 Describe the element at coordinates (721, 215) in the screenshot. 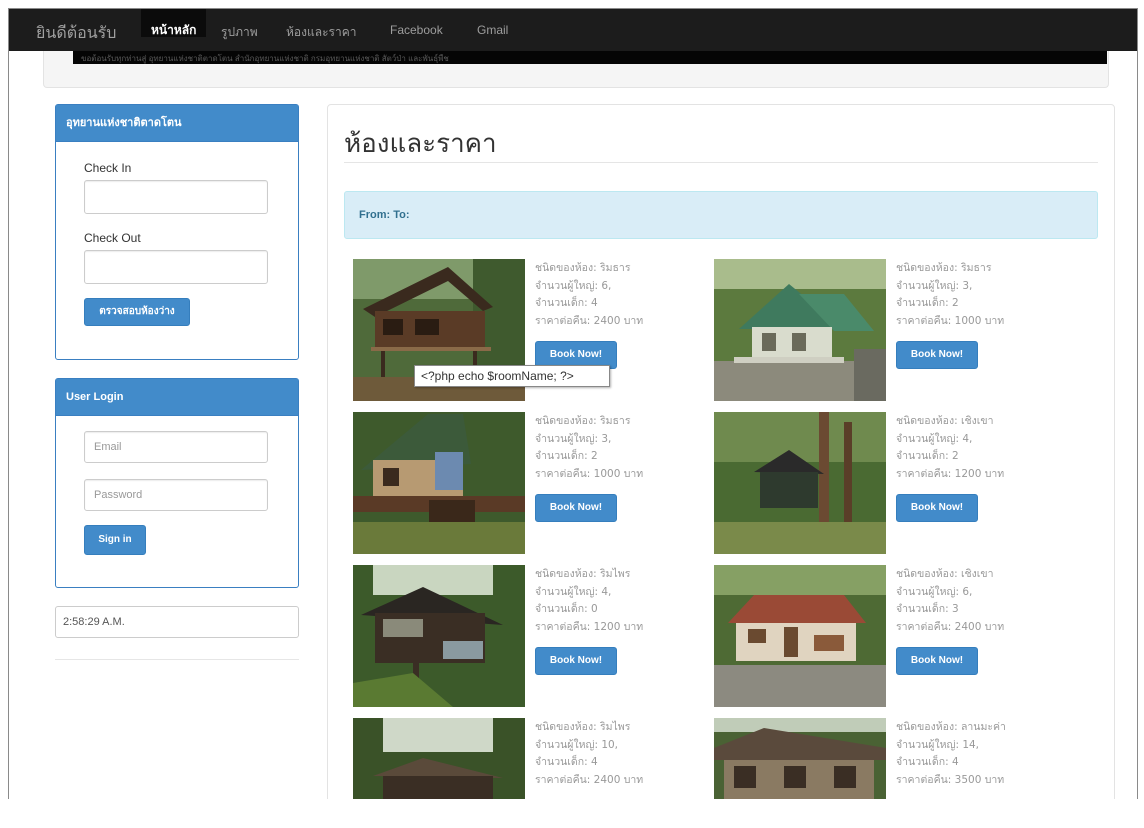

I see `date-range-alert: From: To:` at that location.